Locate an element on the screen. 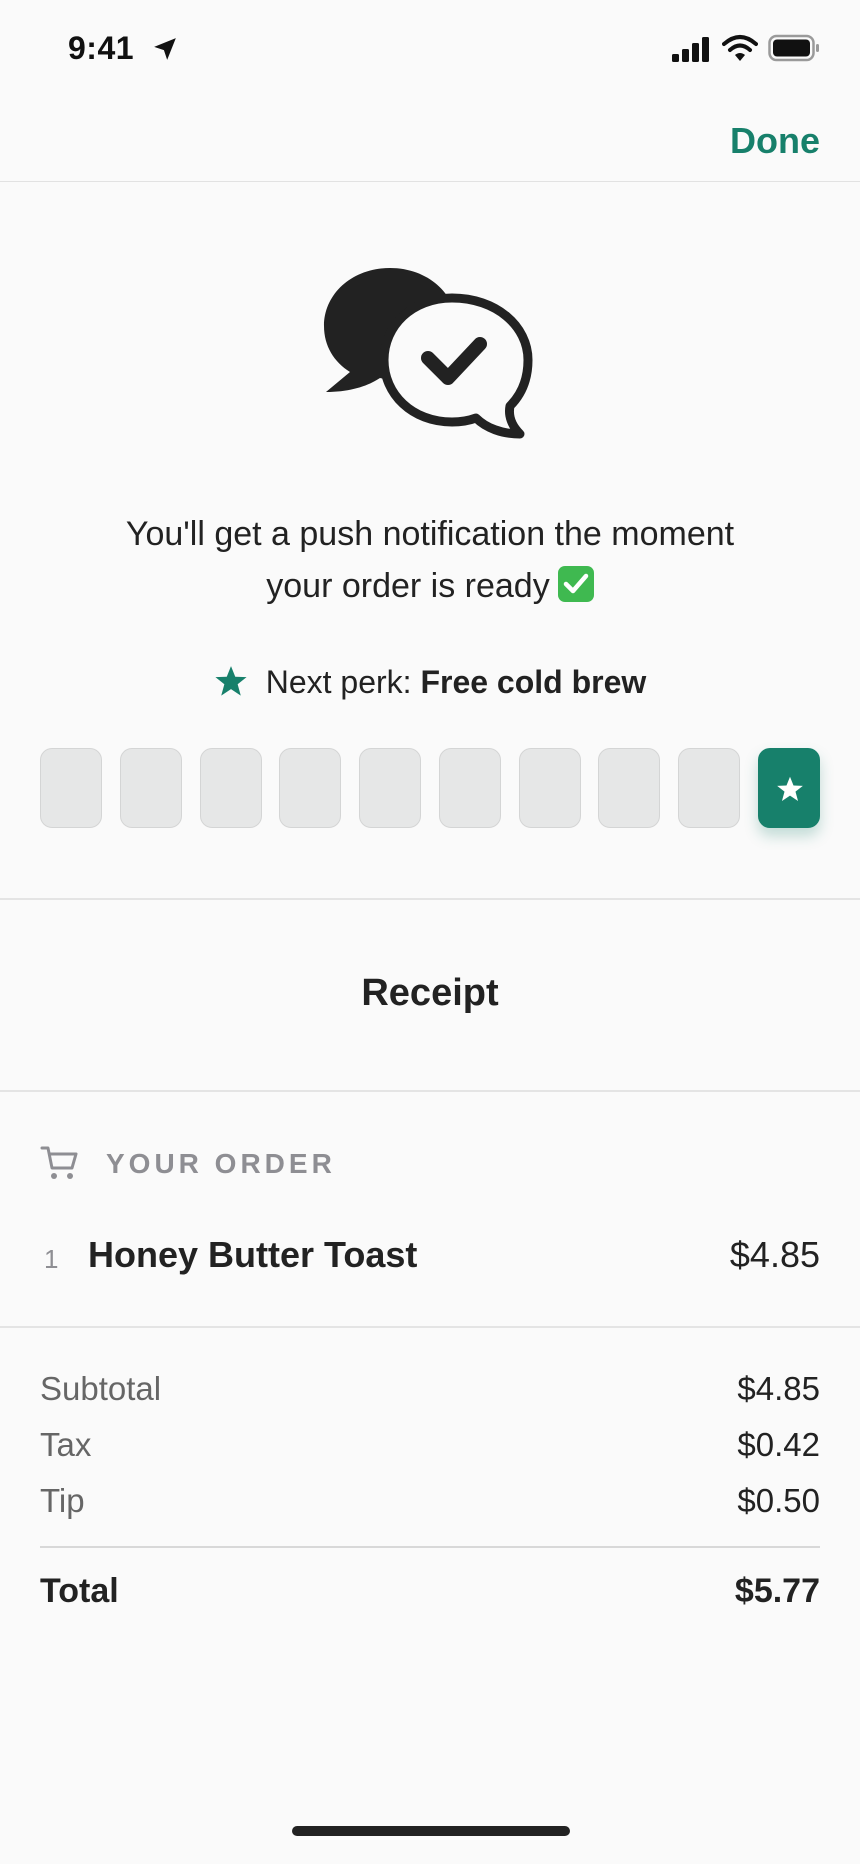 The image size is (860, 1864). tax-label: Tax is located at coordinates (66, 1444).